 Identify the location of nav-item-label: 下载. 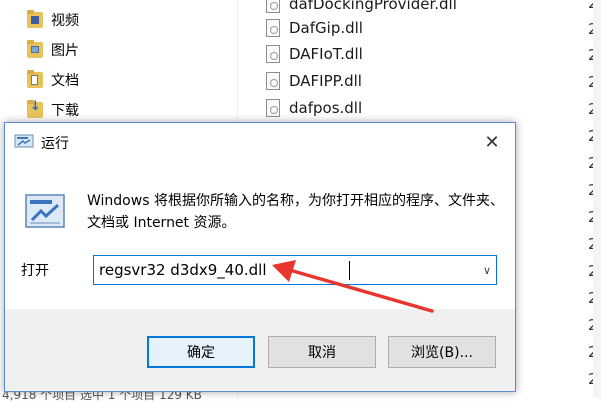
(65, 111).